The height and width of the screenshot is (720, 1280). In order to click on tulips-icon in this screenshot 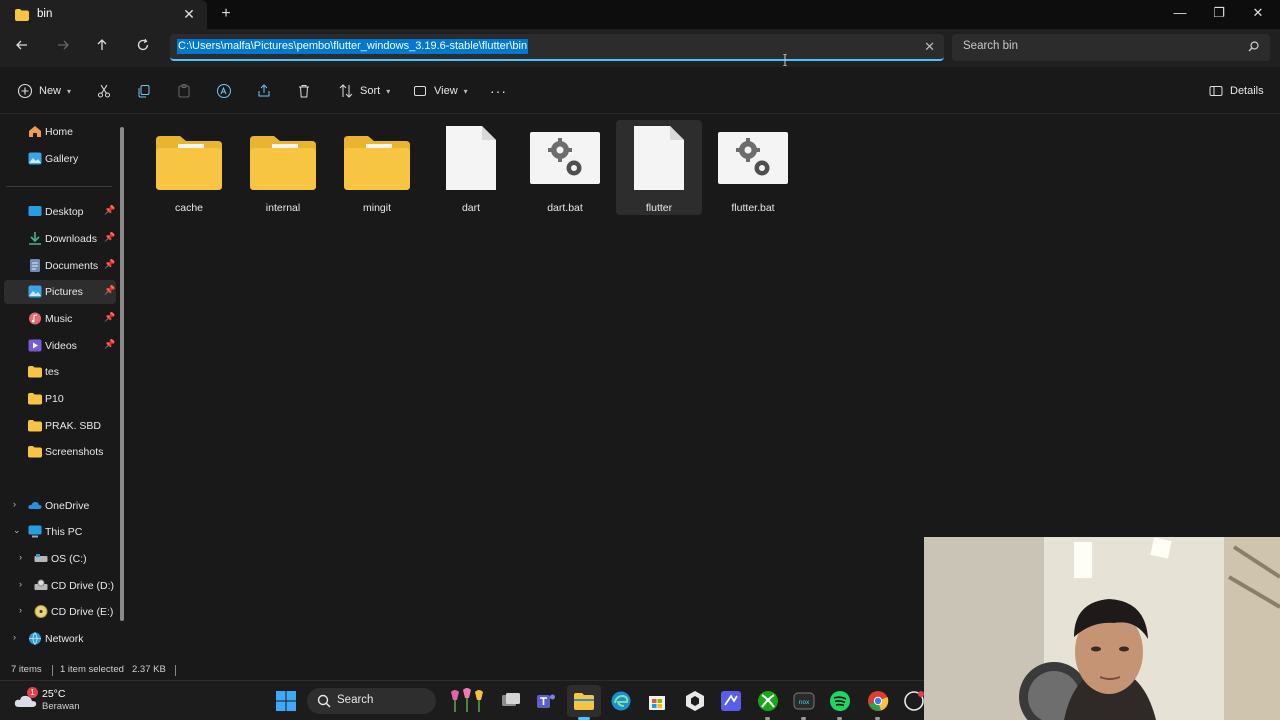, I will do `click(467, 700)`.